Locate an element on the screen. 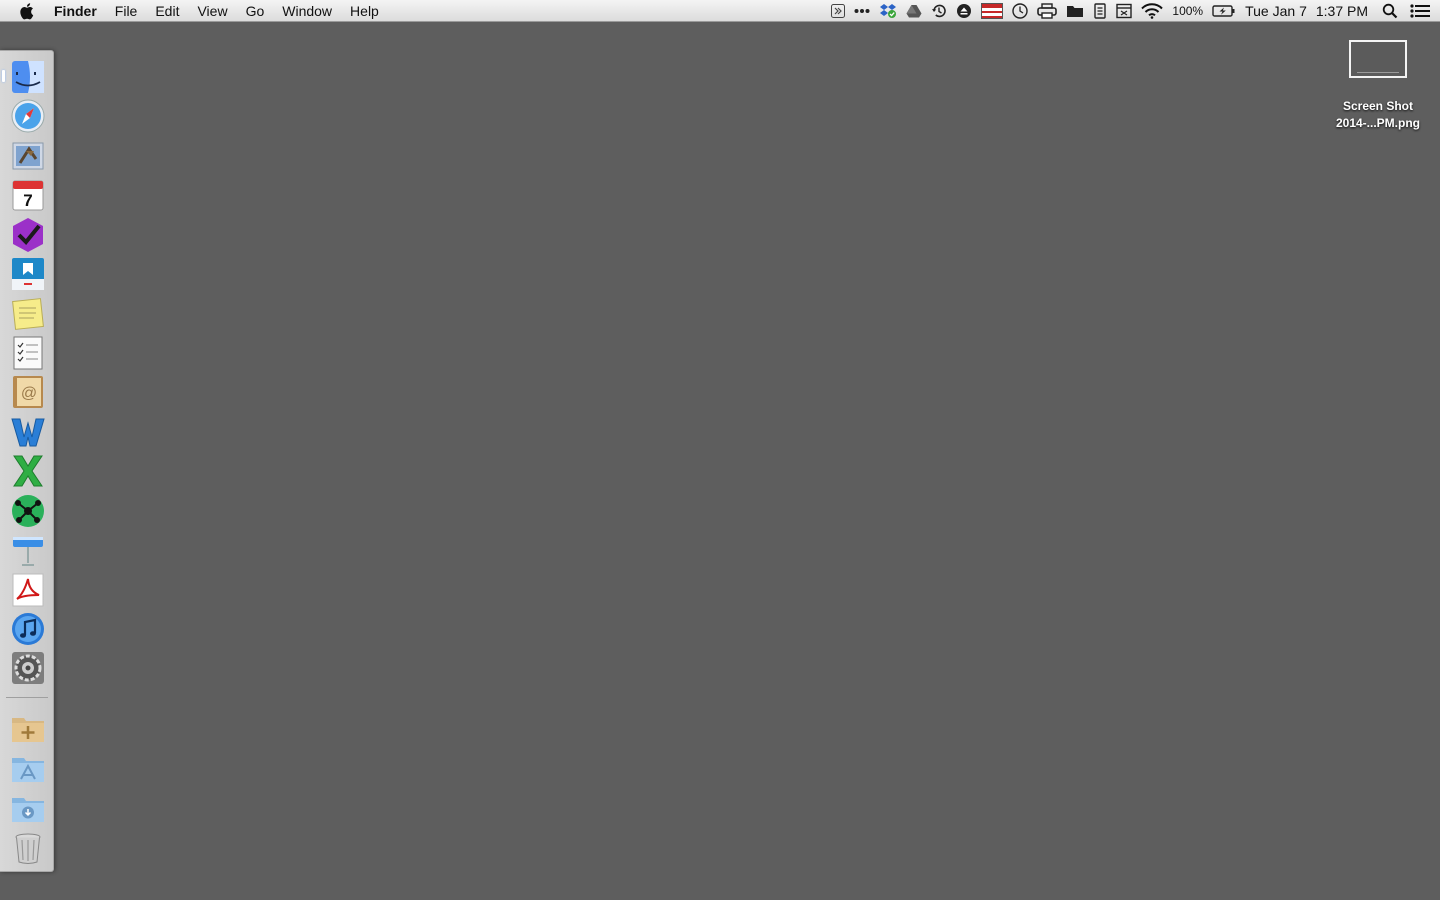 This screenshot has height=900, width=1440. spotlight-search-icon is located at coordinates (1390, 11).